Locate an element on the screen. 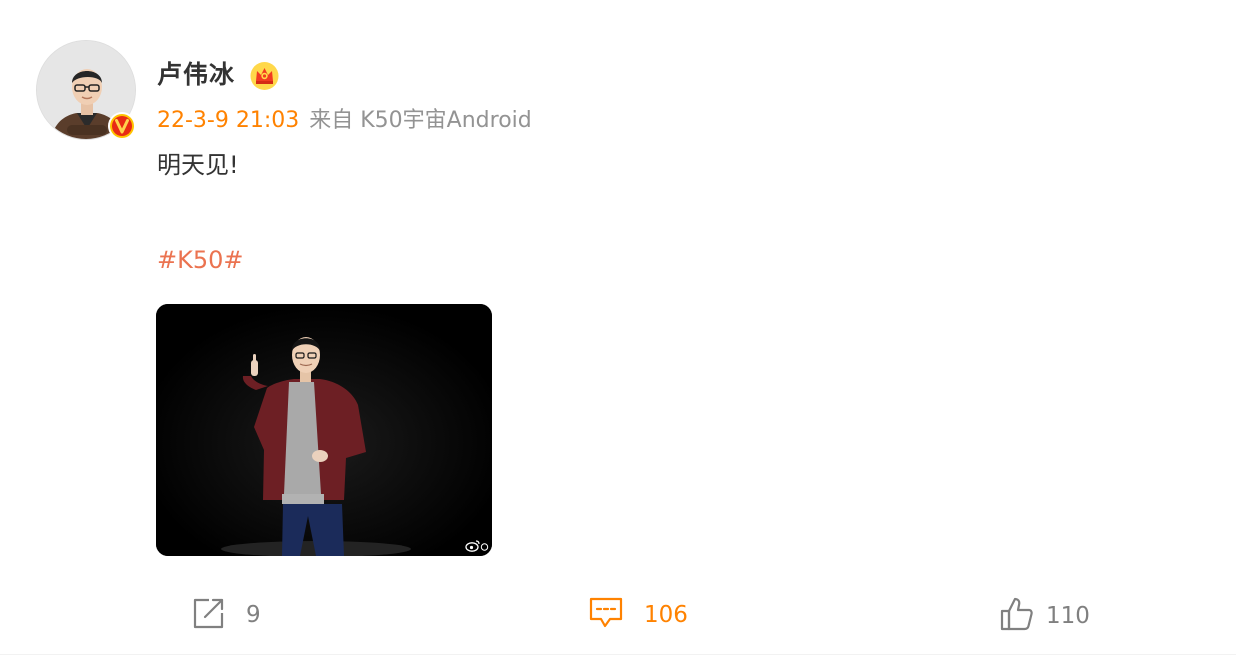  post-timestamp: 22-3-9 21:03 is located at coordinates (228, 120).